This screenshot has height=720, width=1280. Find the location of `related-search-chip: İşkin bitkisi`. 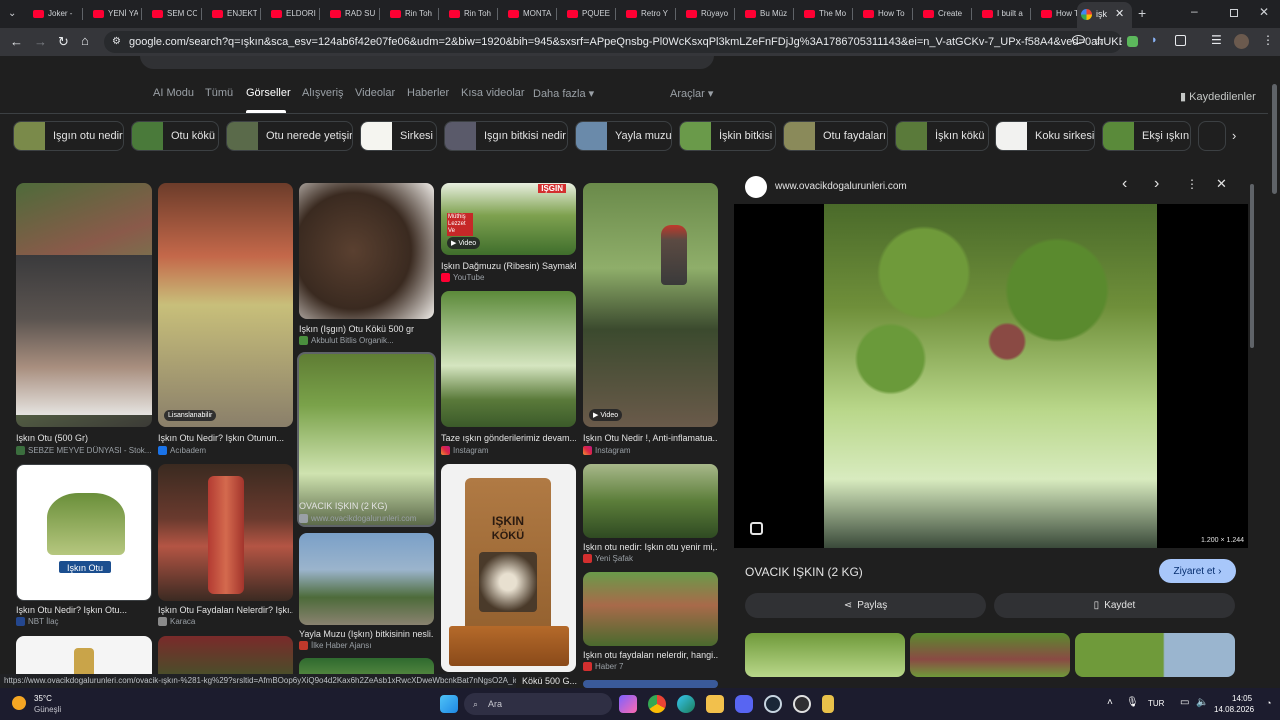

related-search-chip: İşkin bitkisi is located at coordinates (727, 136).